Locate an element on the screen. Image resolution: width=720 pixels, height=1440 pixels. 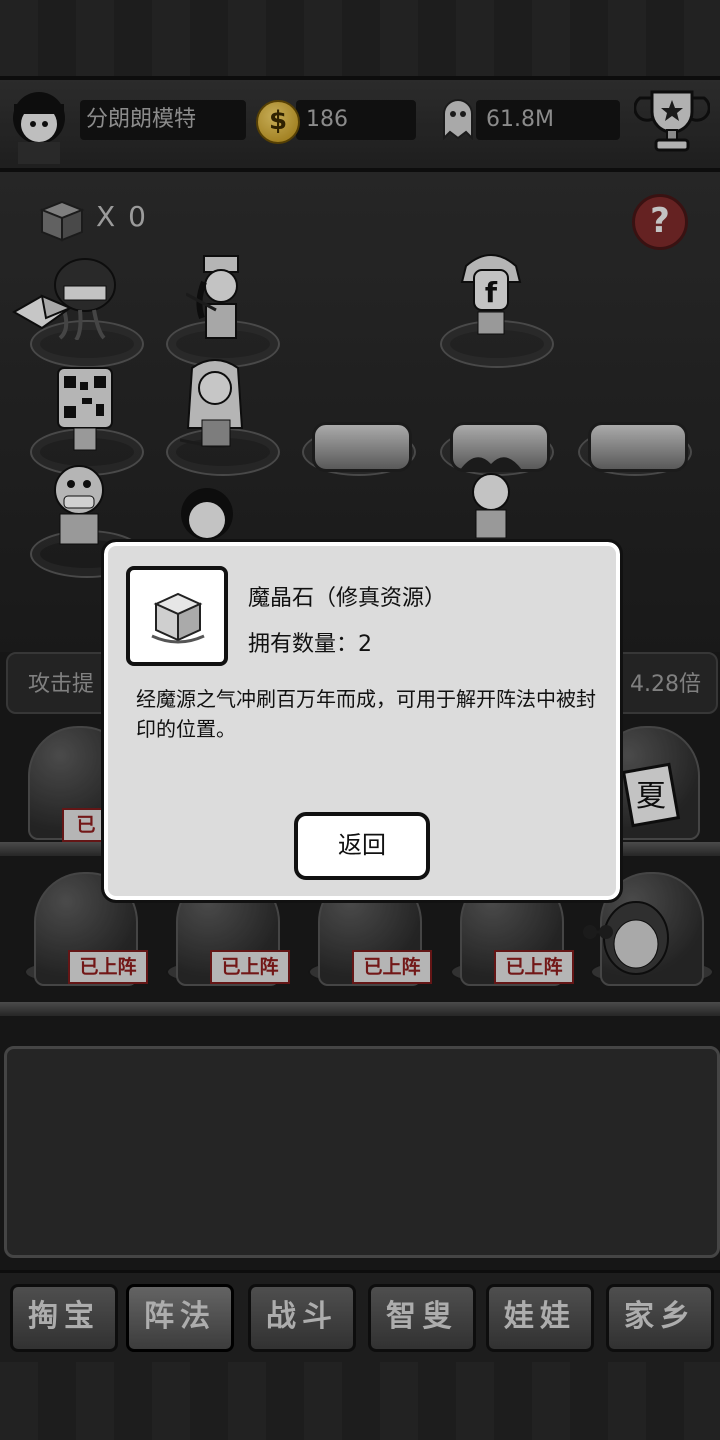
tab-formation: 阵法 is located at coordinates (180, 1318).